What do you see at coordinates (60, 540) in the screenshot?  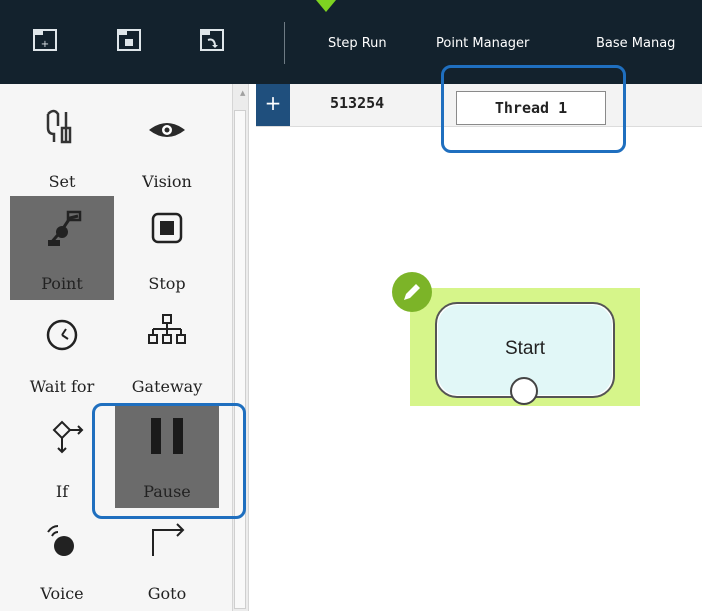 I see `voice-icon` at bounding box center [60, 540].